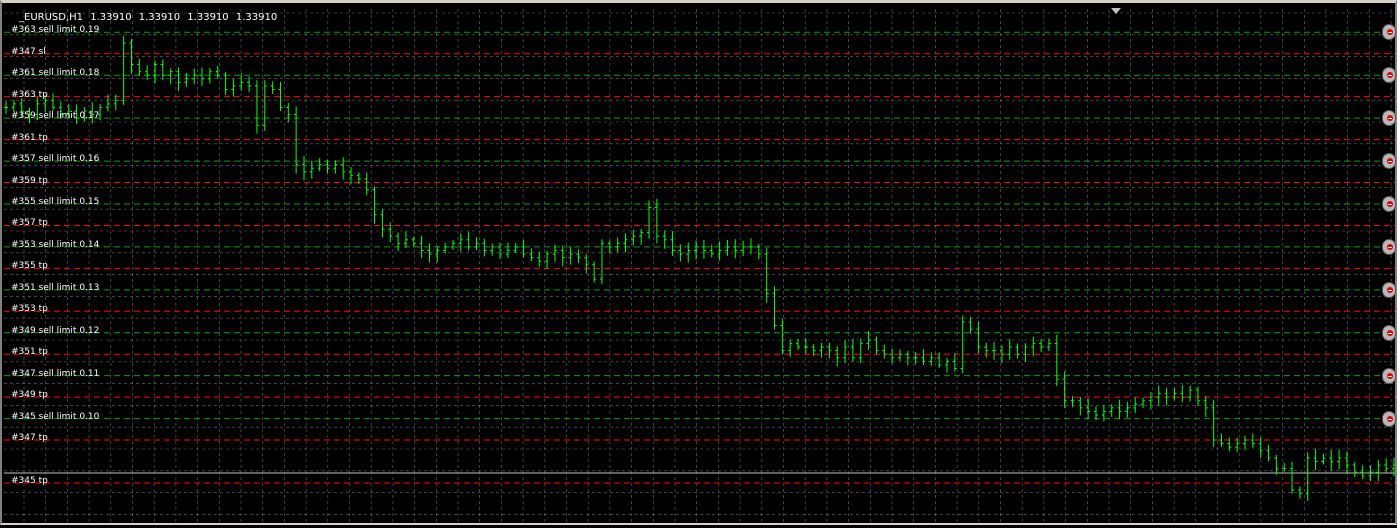 This screenshot has height=528, width=1397. Describe the element at coordinates (29, 309) in the screenshot. I see `take-profit-label: #353 tp` at that location.